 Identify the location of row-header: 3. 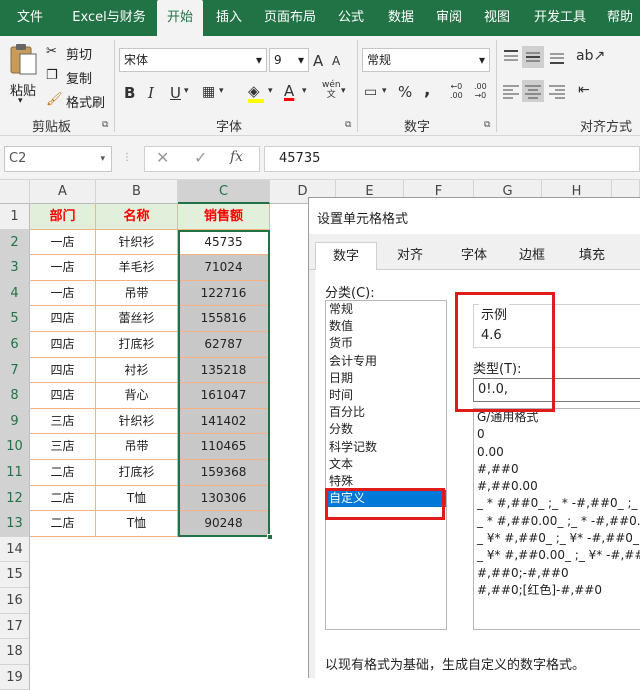
(15, 268).